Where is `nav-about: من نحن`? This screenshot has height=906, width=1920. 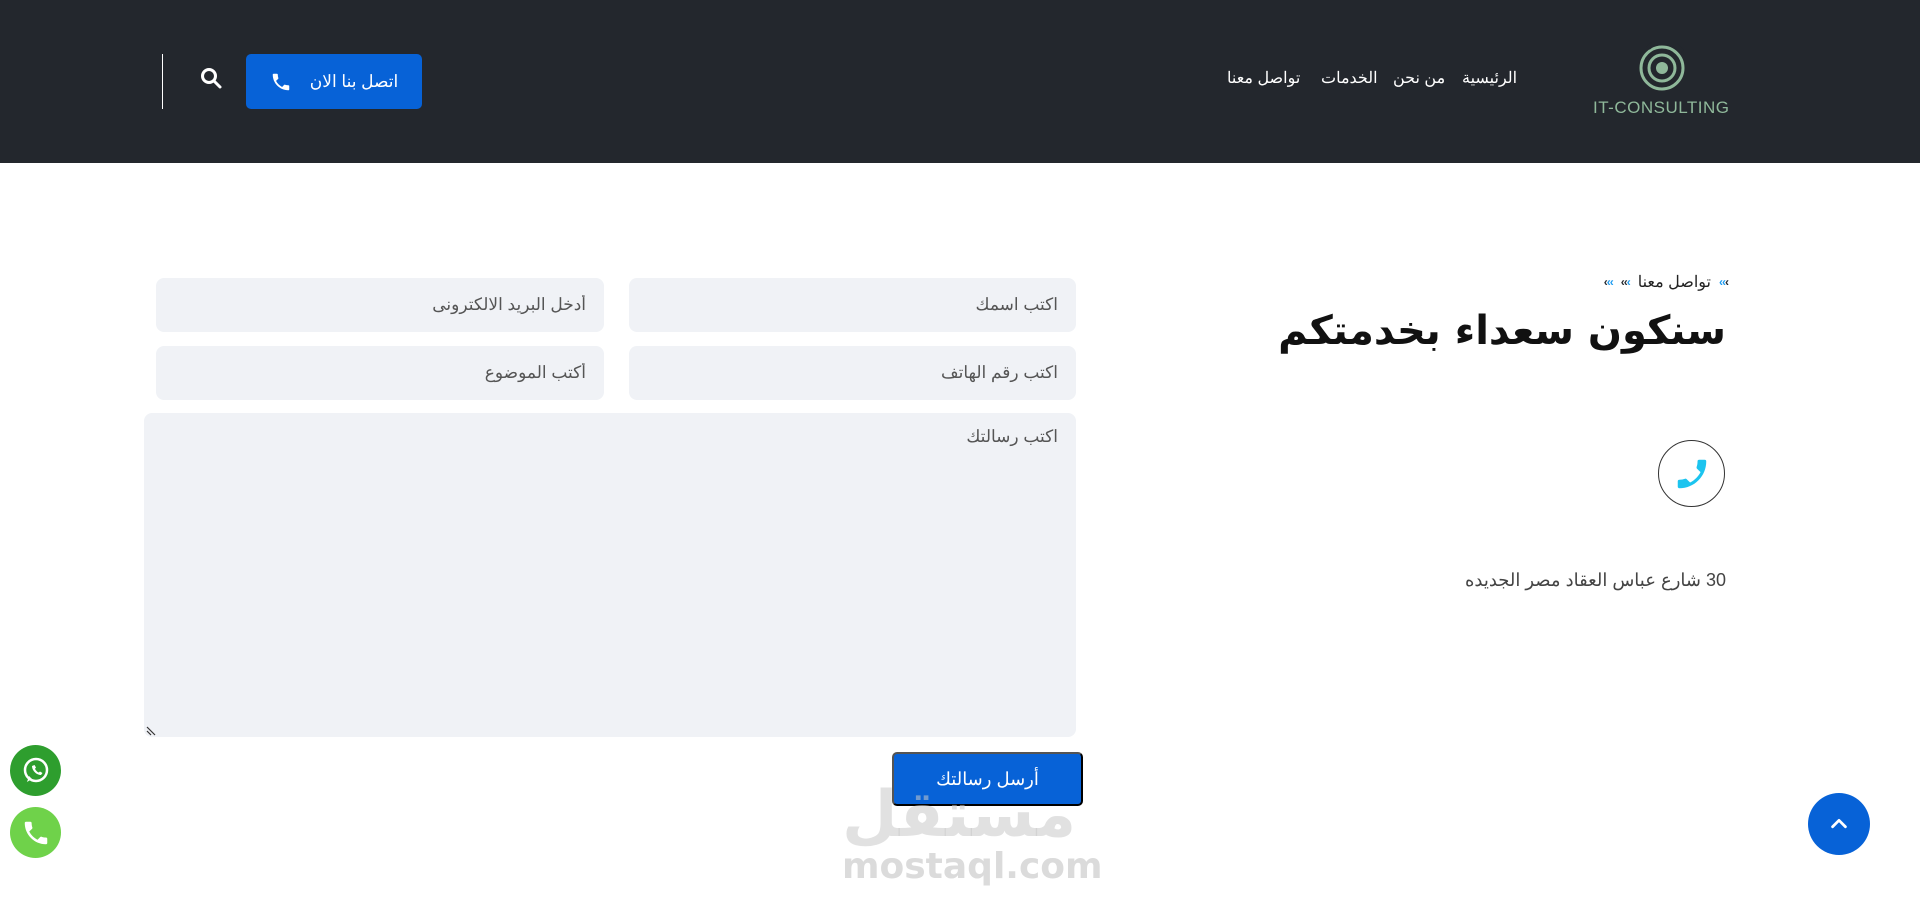 nav-about: من نحن is located at coordinates (1419, 78).